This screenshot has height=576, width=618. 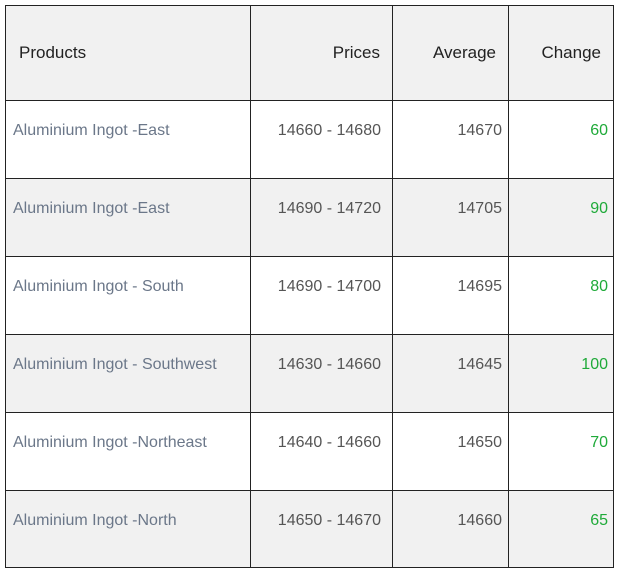 I want to click on product-cell: Aluminium Ingot -Northeast, so click(x=128, y=451).